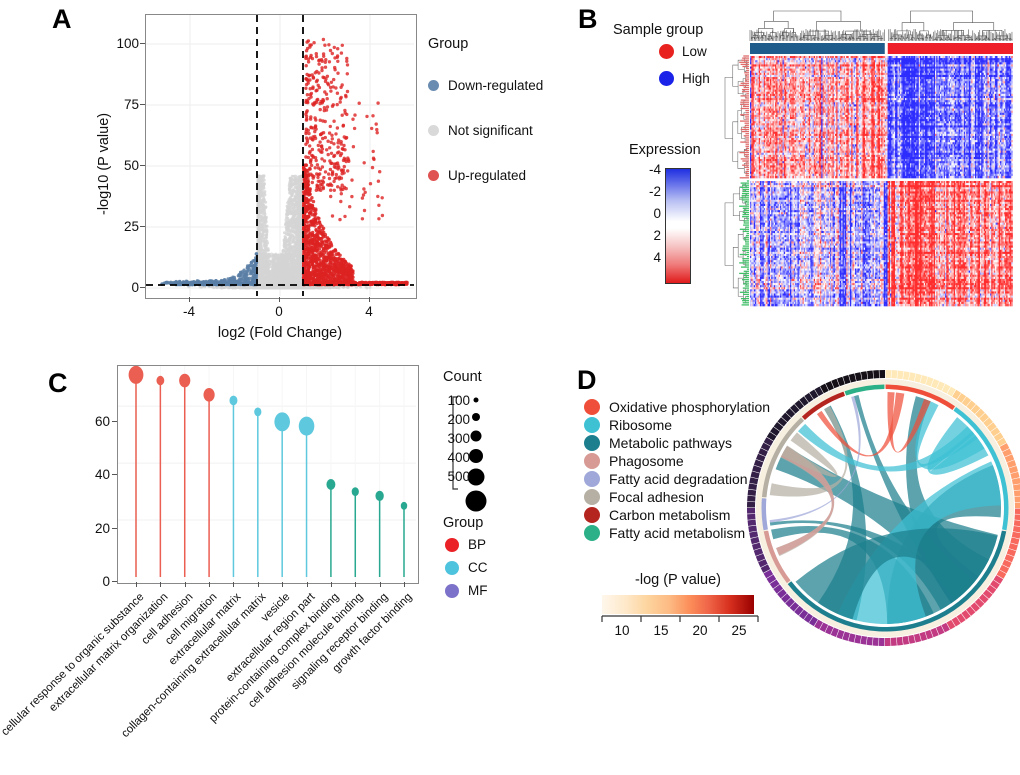  Describe the element at coordinates (433, 175) in the screenshot. I see `up-regulated-swatch-icon` at that location.